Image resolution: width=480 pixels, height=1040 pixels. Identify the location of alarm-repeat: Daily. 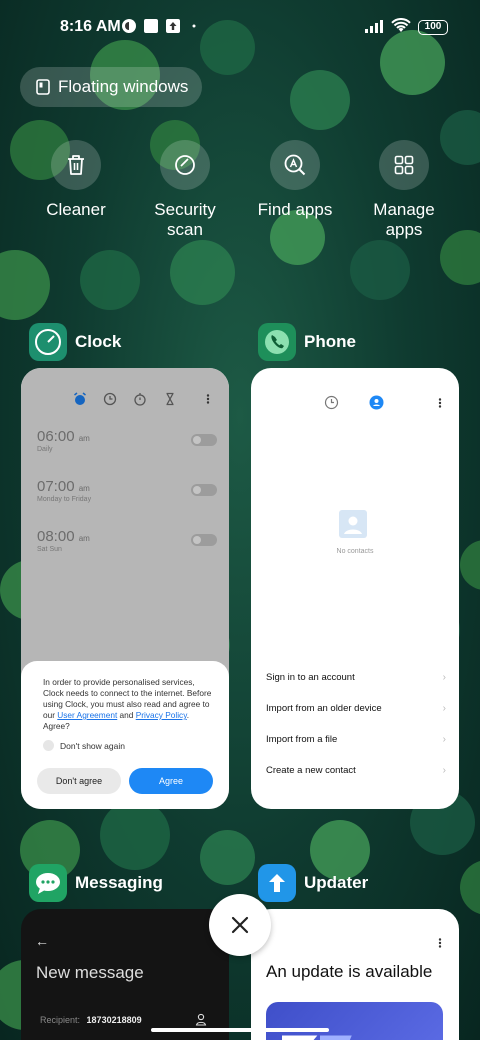
(45, 449).